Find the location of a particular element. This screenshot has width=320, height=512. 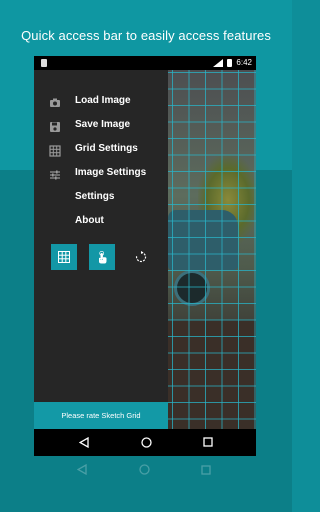

sd-card-icon is located at coordinates (44, 63).